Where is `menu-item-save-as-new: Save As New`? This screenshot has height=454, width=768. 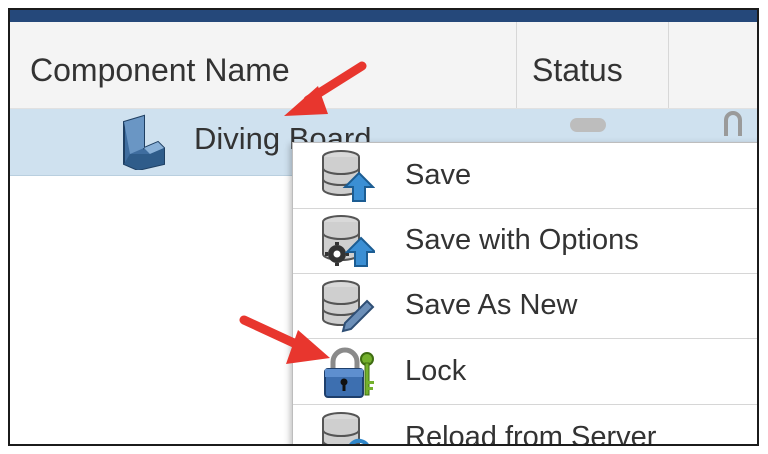 menu-item-save-as-new: Save As New is located at coordinates (525, 306).